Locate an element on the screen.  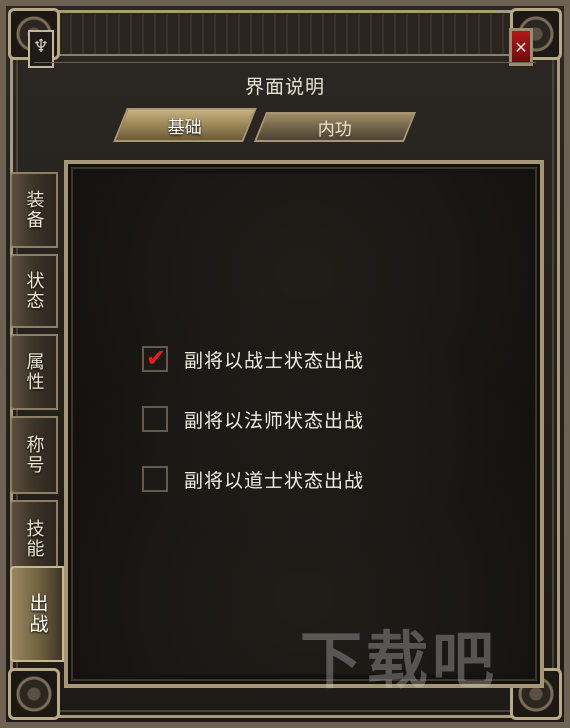
checkbox-warrior is located at coordinates (155, 358).